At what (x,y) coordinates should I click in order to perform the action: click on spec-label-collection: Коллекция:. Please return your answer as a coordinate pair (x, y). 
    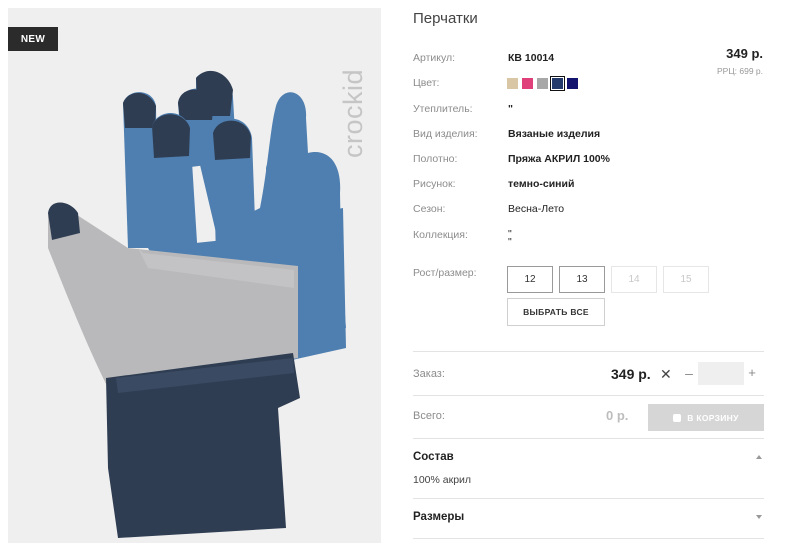
    Looking at the image, I should click on (440, 235).